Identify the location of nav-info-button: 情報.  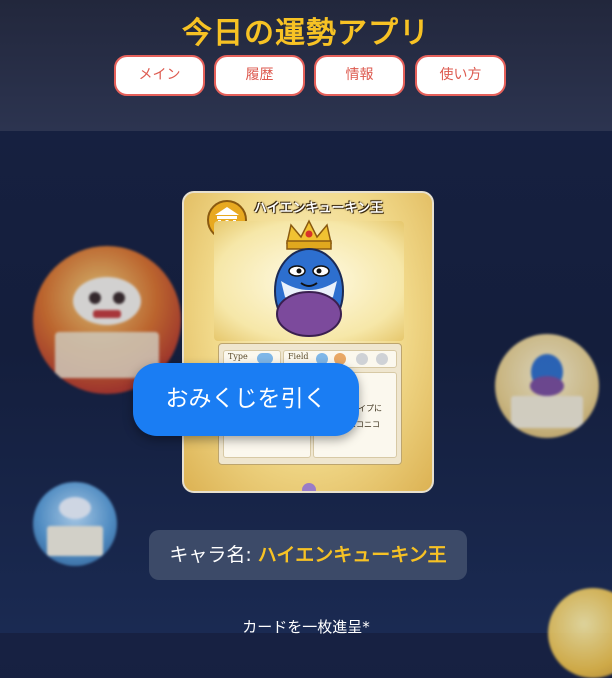
(359, 75).